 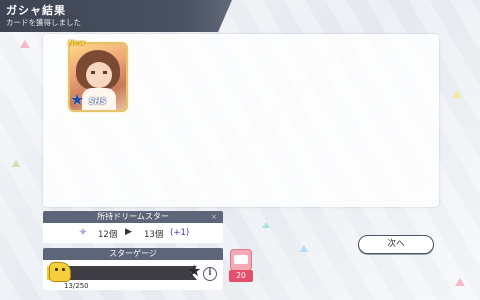 What do you see at coordinates (241, 276) in the screenshot?
I see `ticket-count-badge: 20` at bounding box center [241, 276].